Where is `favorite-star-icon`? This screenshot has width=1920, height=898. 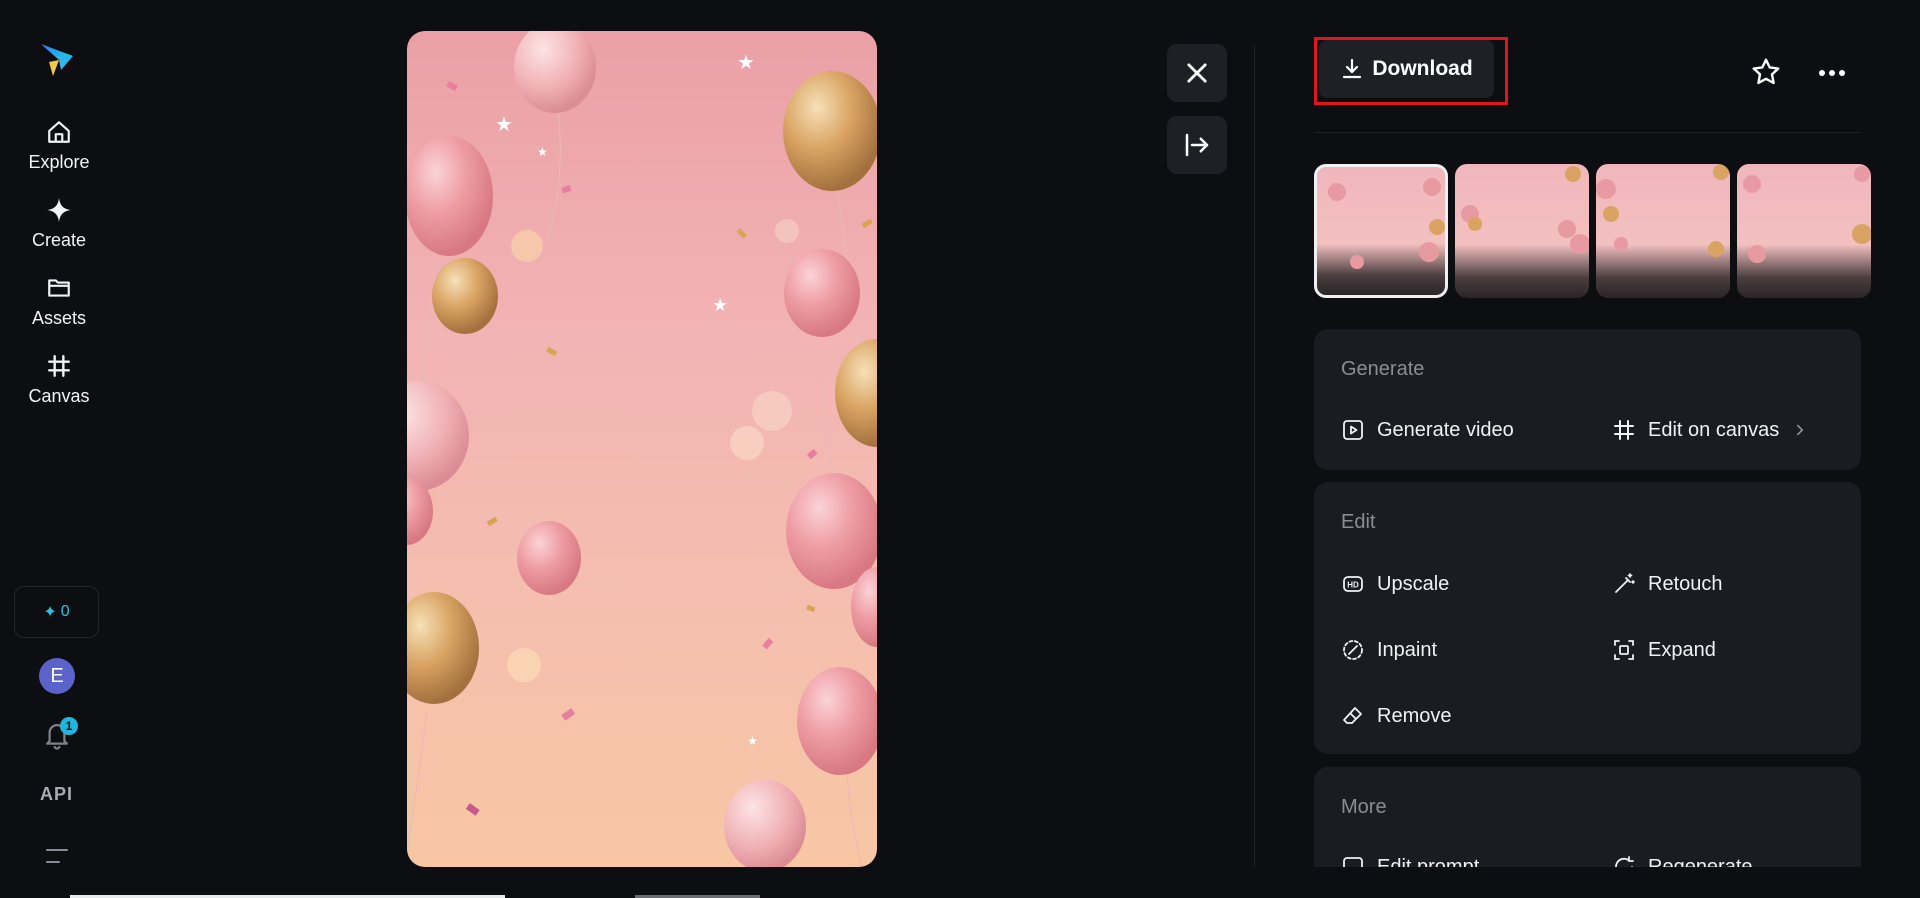
favorite-star-icon is located at coordinates (1766, 72).